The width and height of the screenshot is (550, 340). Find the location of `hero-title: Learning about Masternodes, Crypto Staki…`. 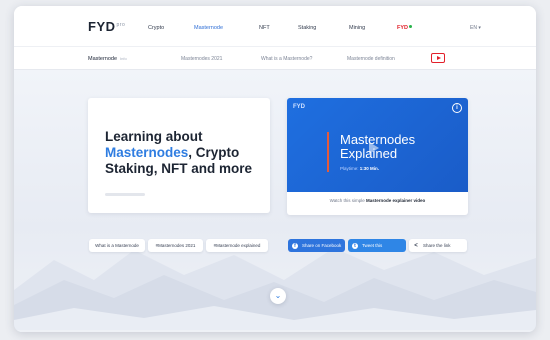

hero-title: Learning about Masternodes, Crypto Staki… is located at coordinates (179, 152).